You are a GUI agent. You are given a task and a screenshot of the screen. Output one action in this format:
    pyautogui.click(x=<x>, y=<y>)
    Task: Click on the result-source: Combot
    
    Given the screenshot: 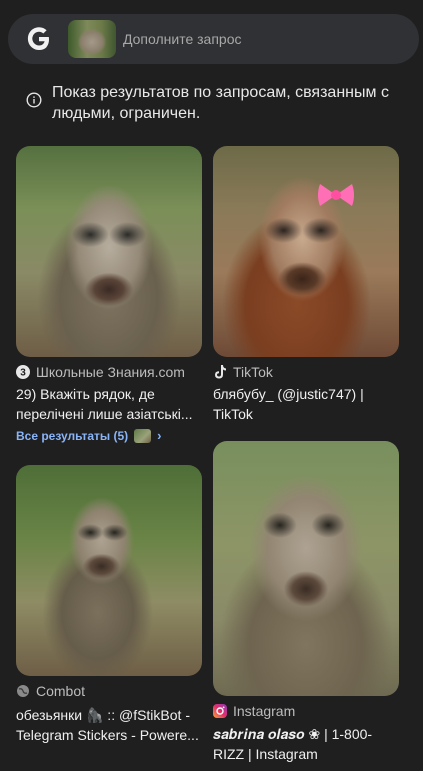 What is the action you would take?
    pyautogui.click(x=50, y=691)
    